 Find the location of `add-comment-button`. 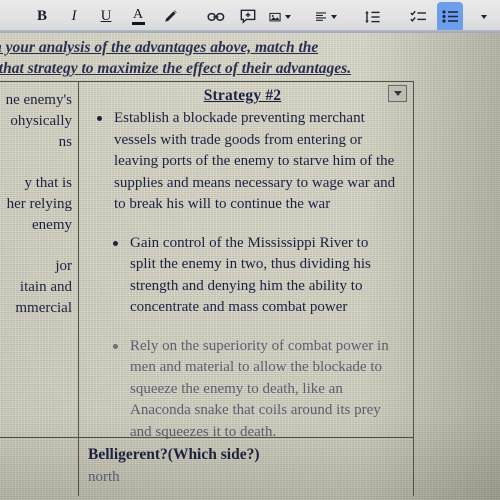

add-comment-button is located at coordinates (248, 17).